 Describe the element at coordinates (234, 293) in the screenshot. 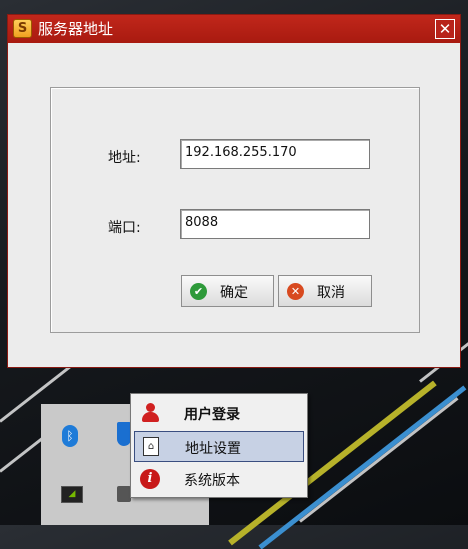

I see `ok-button-label: 确定` at that location.